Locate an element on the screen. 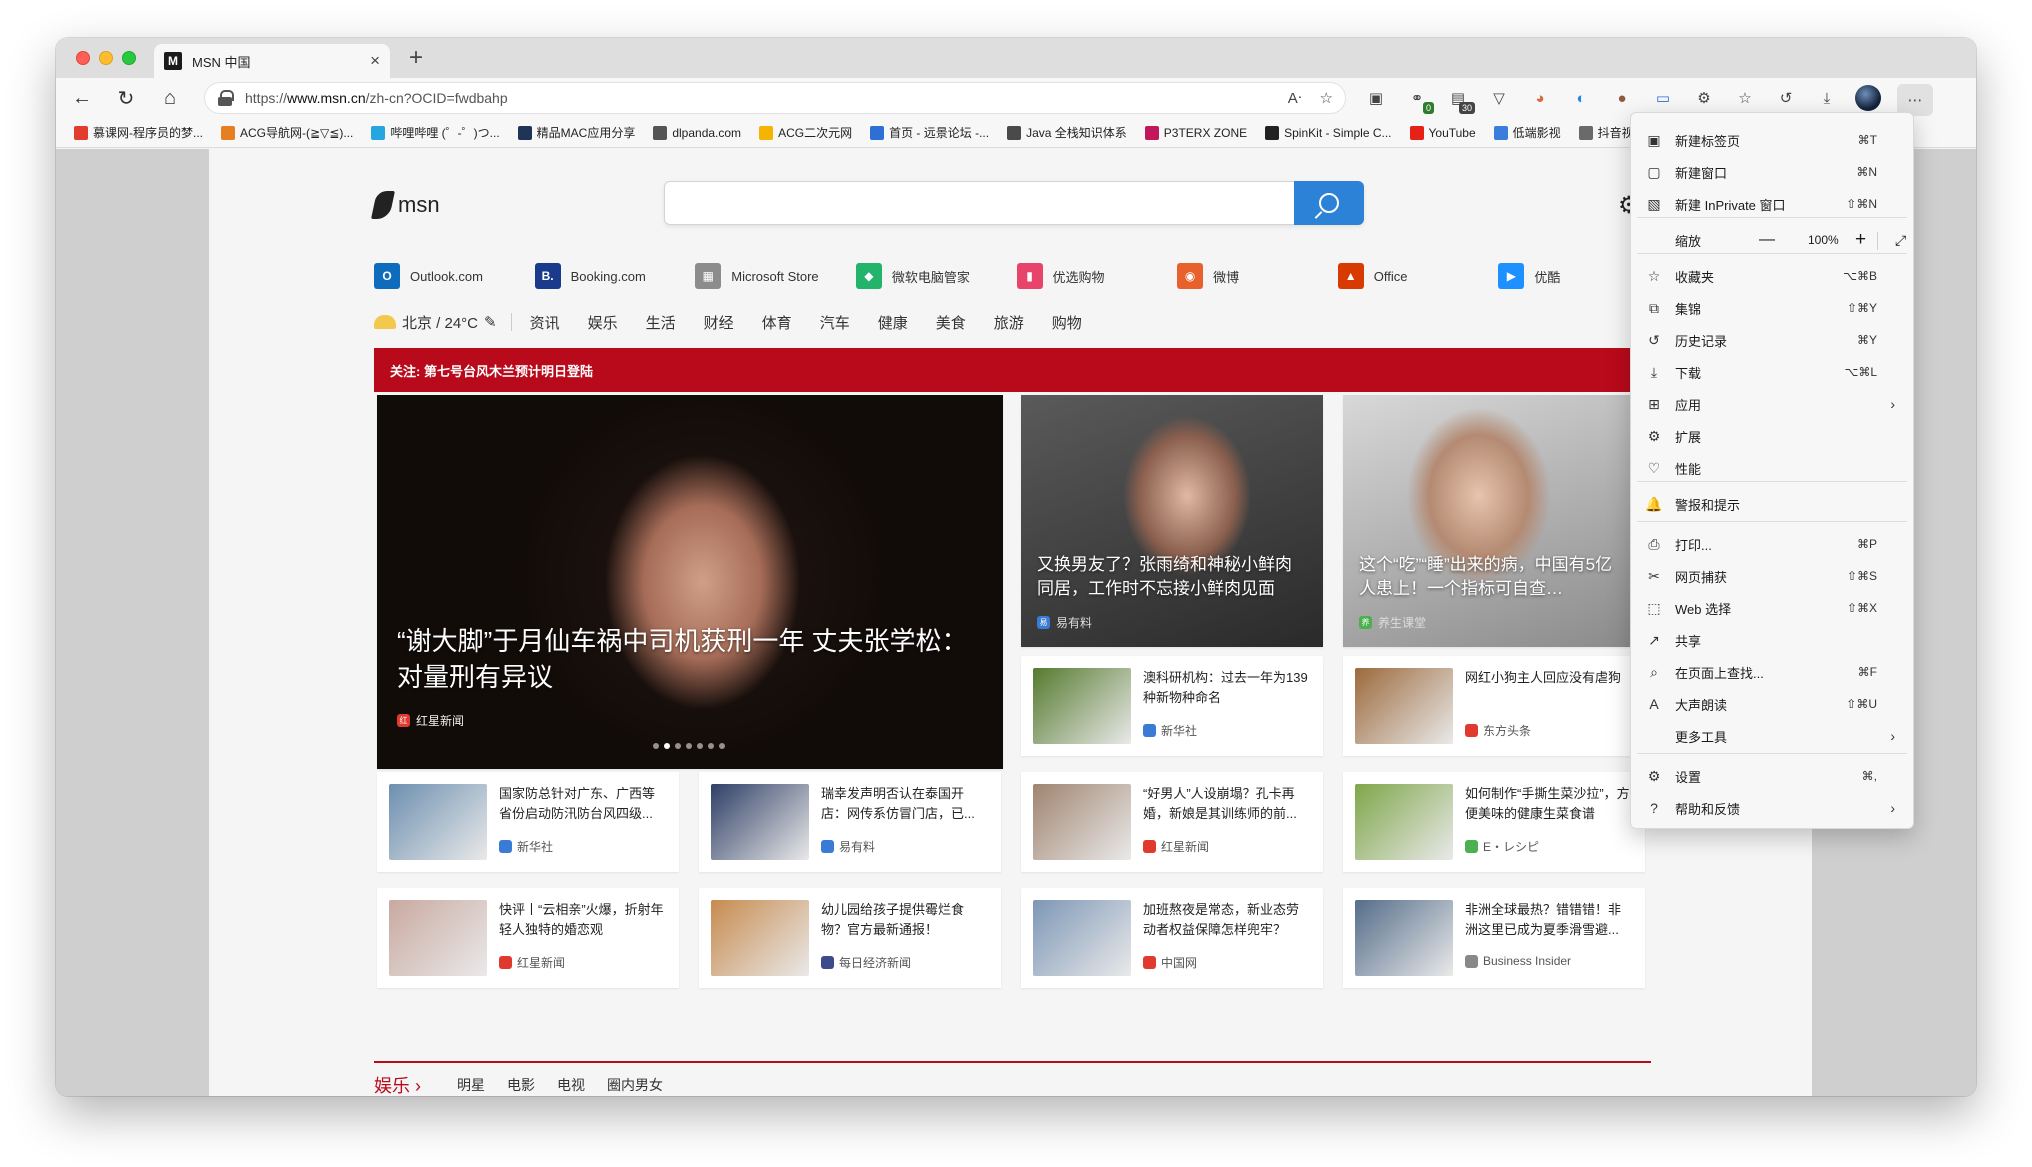 This screenshot has height=1167, width=2032. nav-item: 生活 is located at coordinates (661, 322).